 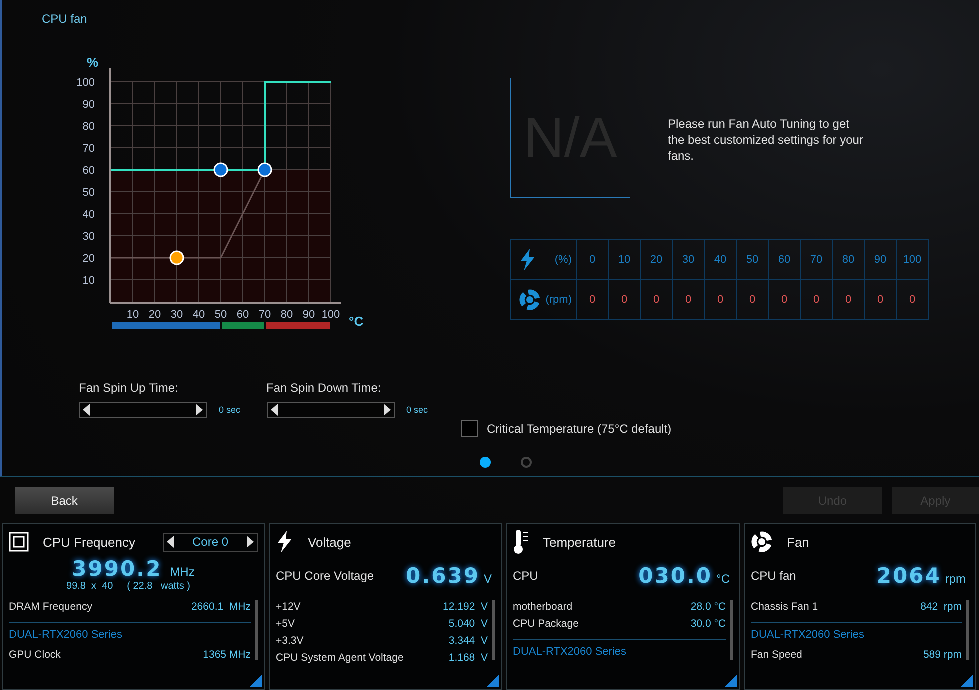 What do you see at coordinates (221, 606) in the screenshot?
I see `sensor-value: 2660.1 MHz` at bounding box center [221, 606].